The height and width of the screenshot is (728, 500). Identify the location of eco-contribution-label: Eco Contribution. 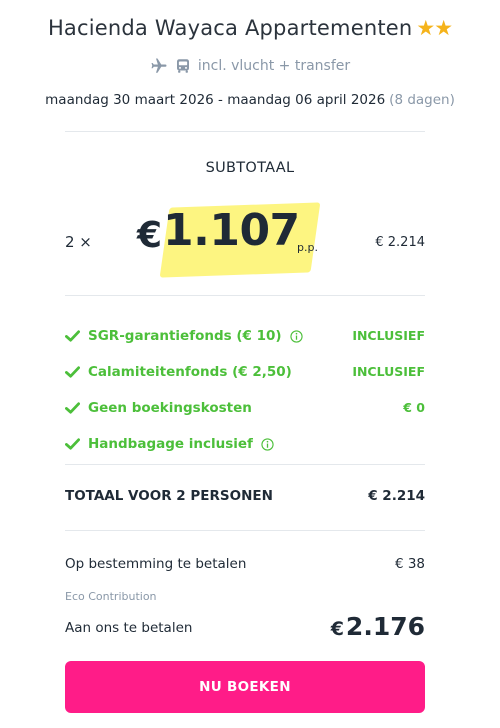
(111, 596).